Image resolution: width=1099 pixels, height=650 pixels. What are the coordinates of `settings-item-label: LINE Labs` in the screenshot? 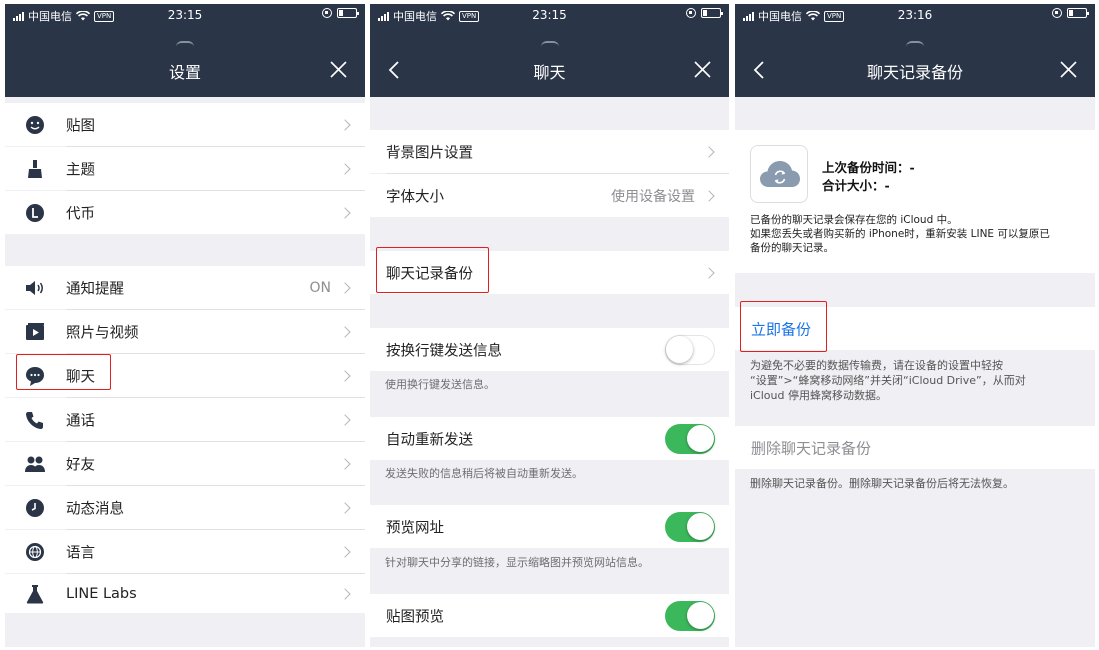 It's located at (101, 593).